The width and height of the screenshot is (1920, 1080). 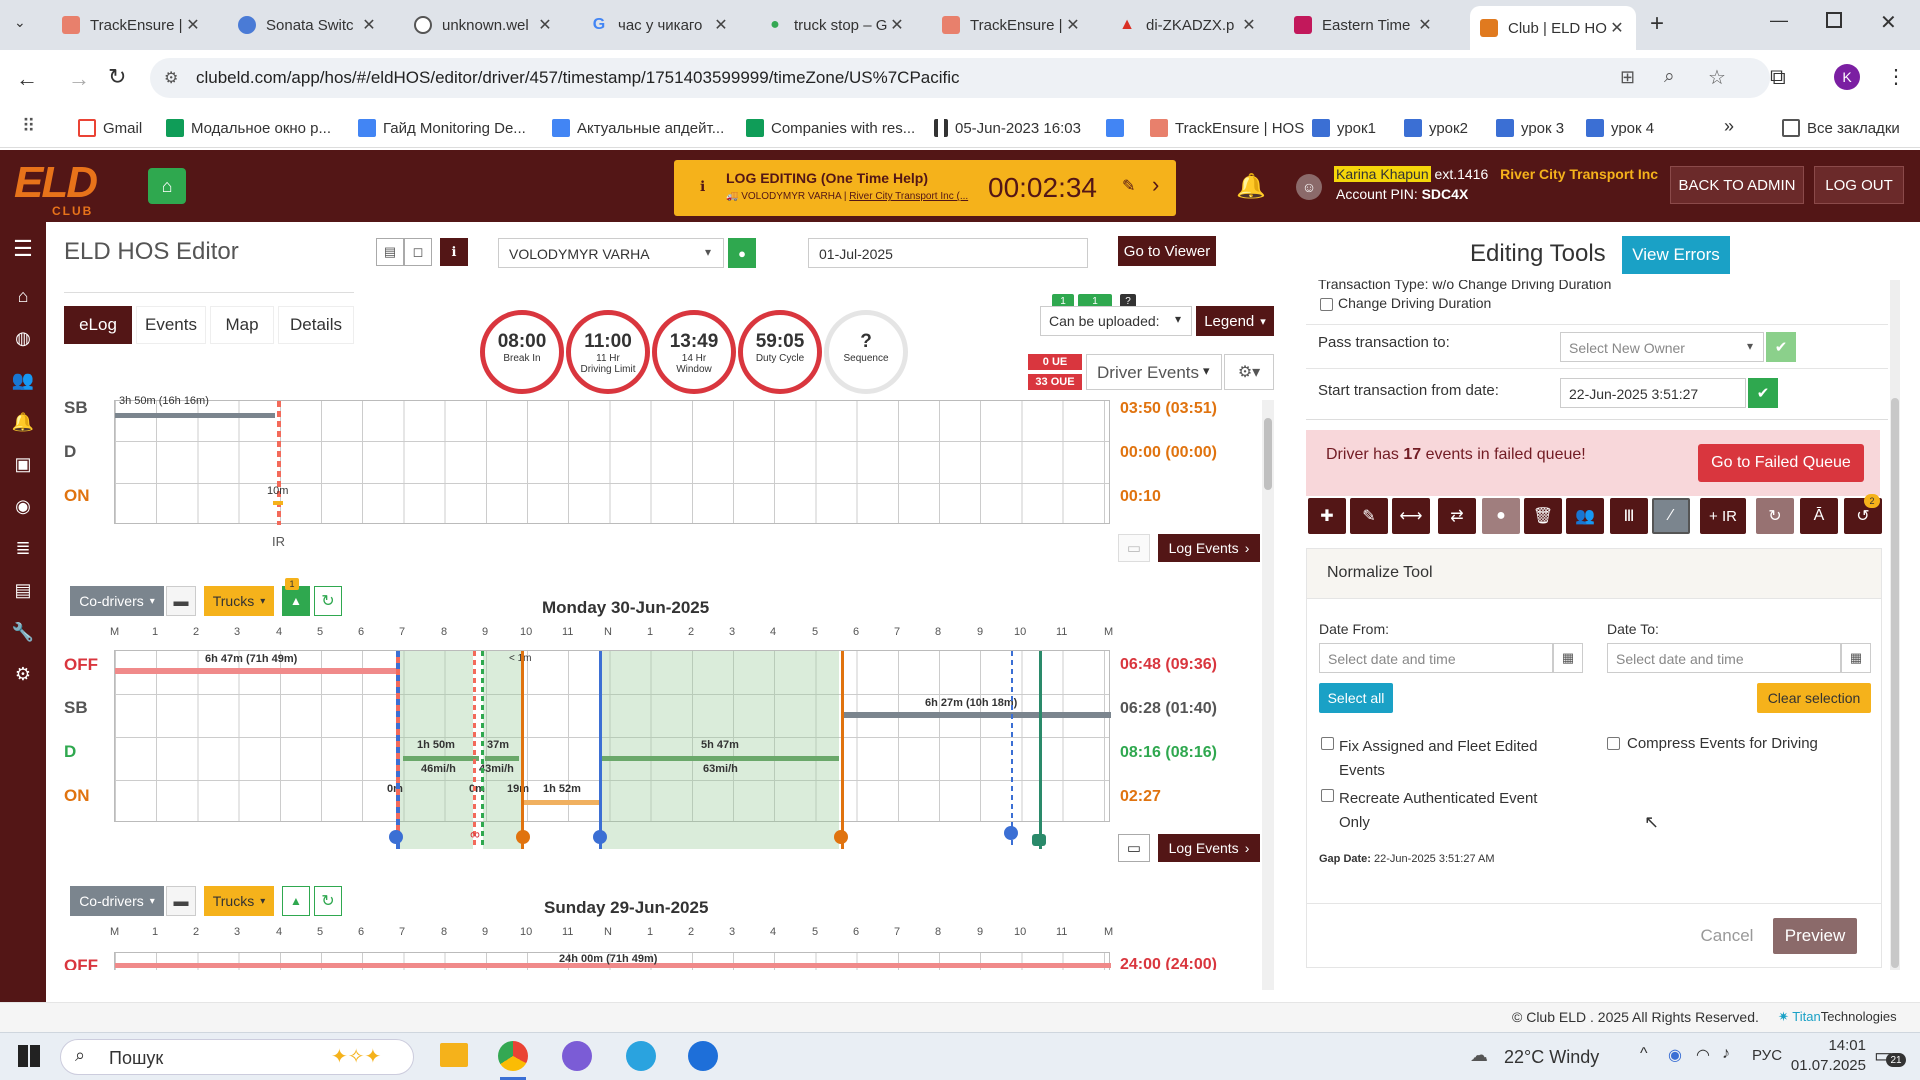 What do you see at coordinates (23, 675) in the screenshot?
I see `settings-gear-icon: ⚙` at bounding box center [23, 675].